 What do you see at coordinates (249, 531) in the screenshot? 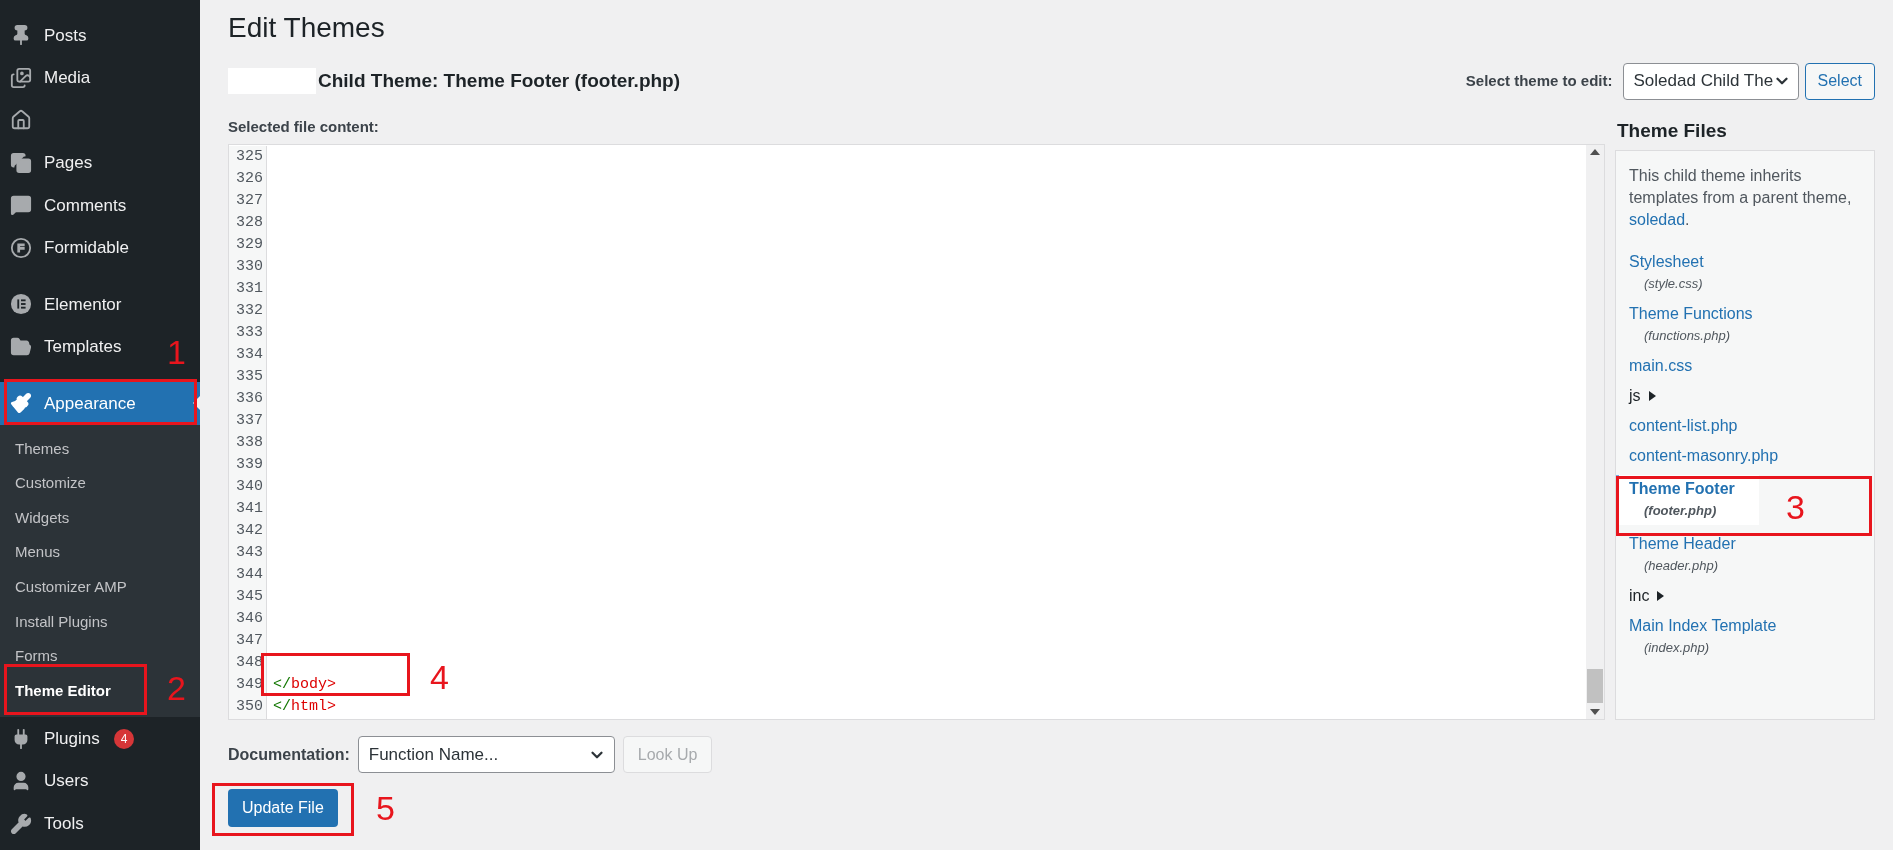
I see `line-number: 342` at bounding box center [249, 531].